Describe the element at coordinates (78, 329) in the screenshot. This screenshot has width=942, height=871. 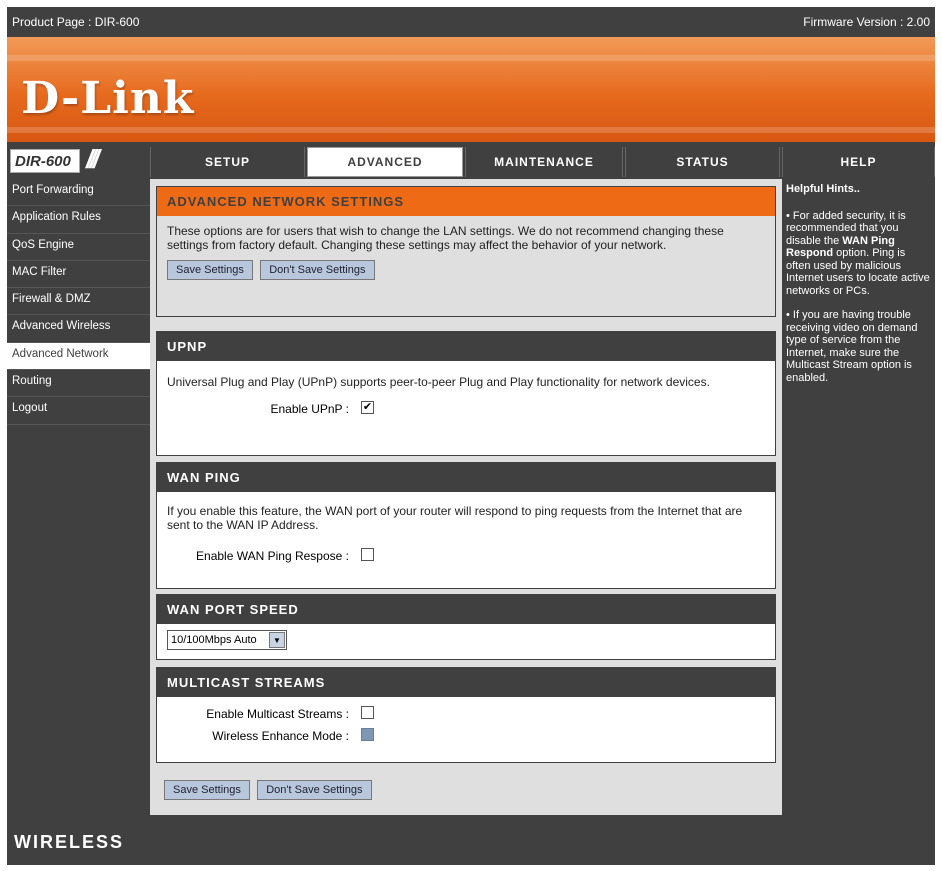
I see `sidebar-item-advanced-wireless: Advanced Wireless` at that location.